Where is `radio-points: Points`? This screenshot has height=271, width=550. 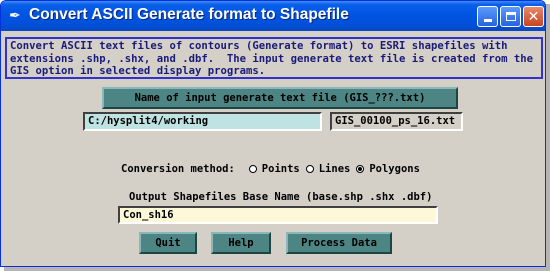 radio-points: Points is located at coordinates (274, 169).